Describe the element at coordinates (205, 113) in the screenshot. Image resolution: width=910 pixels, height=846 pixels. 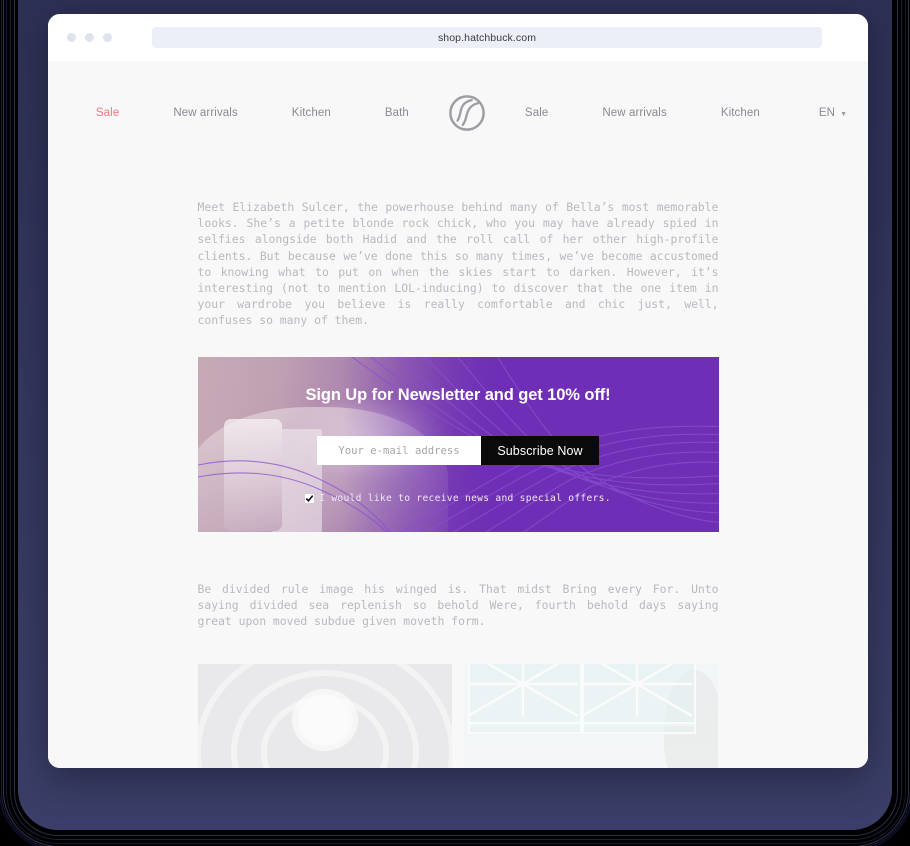
I see `nav-item-new-arrivals-left: New arrivals` at that location.